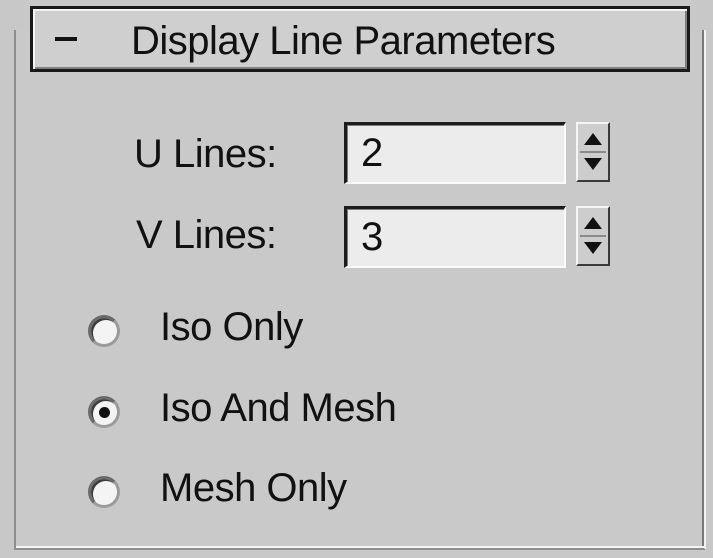 The image size is (713, 558). What do you see at coordinates (455, 237) in the screenshot?
I see `v-lines-input: 3` at bounding box center [455, 237].